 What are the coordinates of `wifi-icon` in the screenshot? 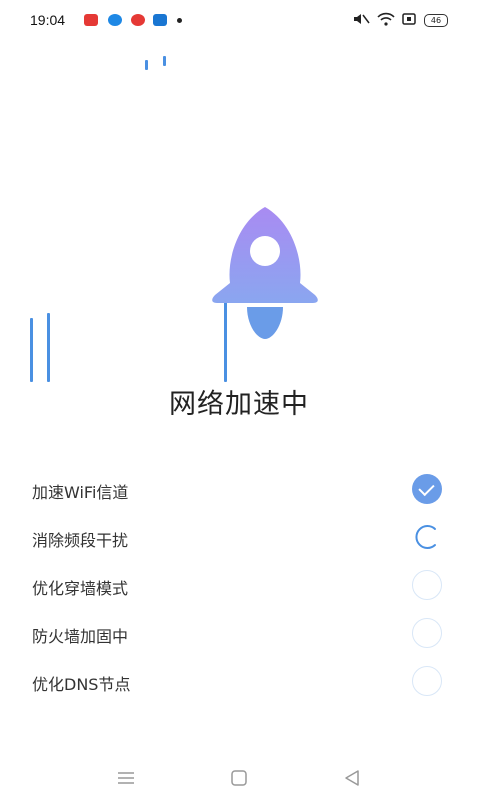 It's located at (386, 21).